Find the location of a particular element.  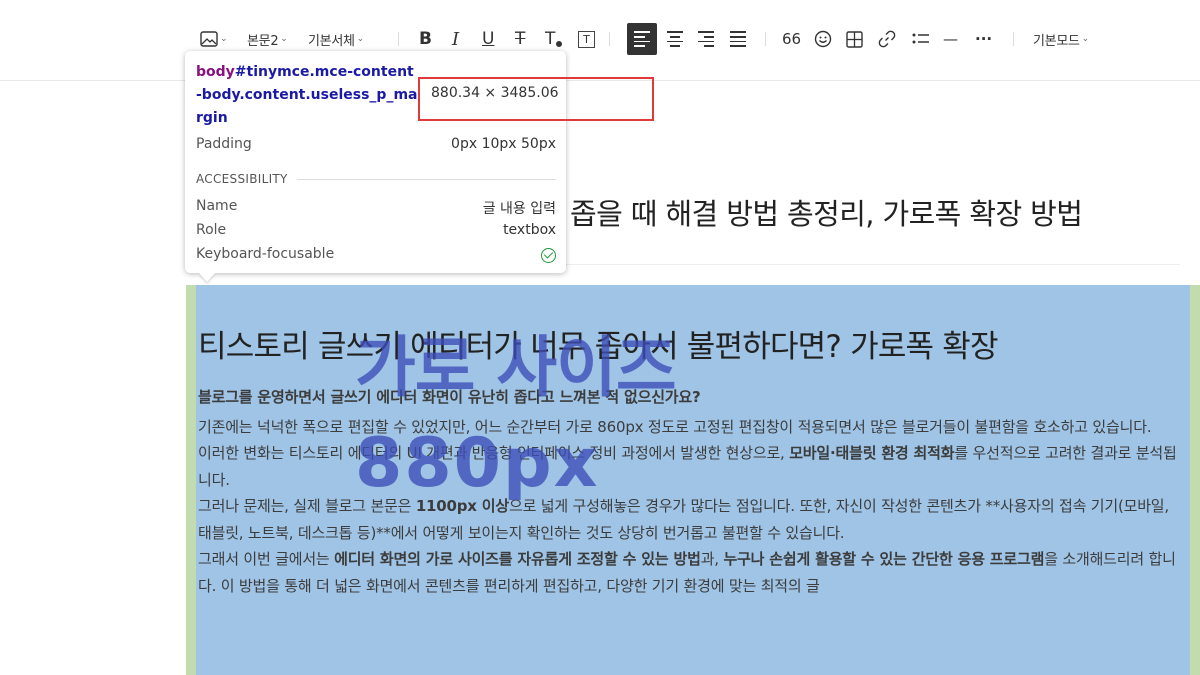

padding-label: Padding is located at coordinates (224, 144).